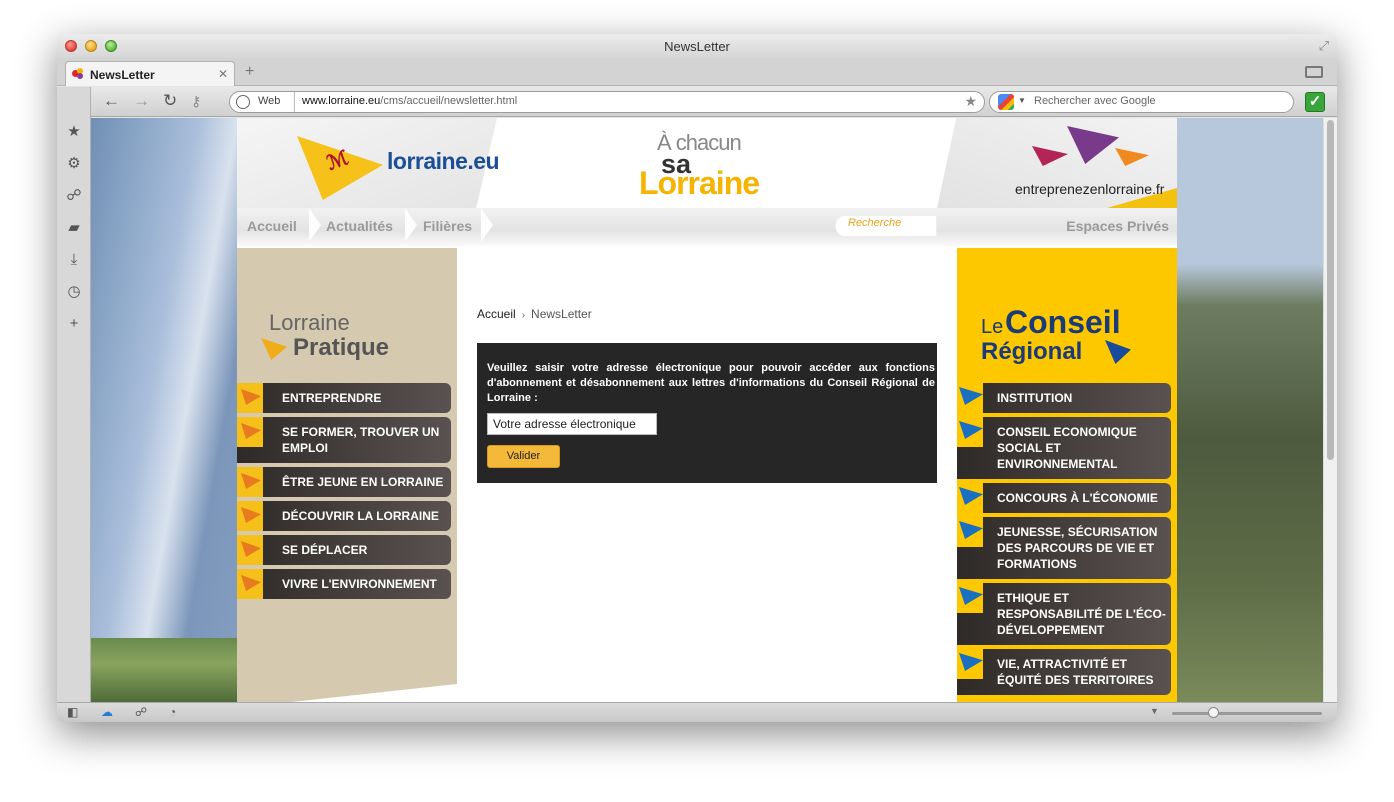 The image size is (1394, 802). What do you see at coordinates (447, 226) in the screenshot?
I see `nav-filieres: Filières` at bounding box center [447, 226].